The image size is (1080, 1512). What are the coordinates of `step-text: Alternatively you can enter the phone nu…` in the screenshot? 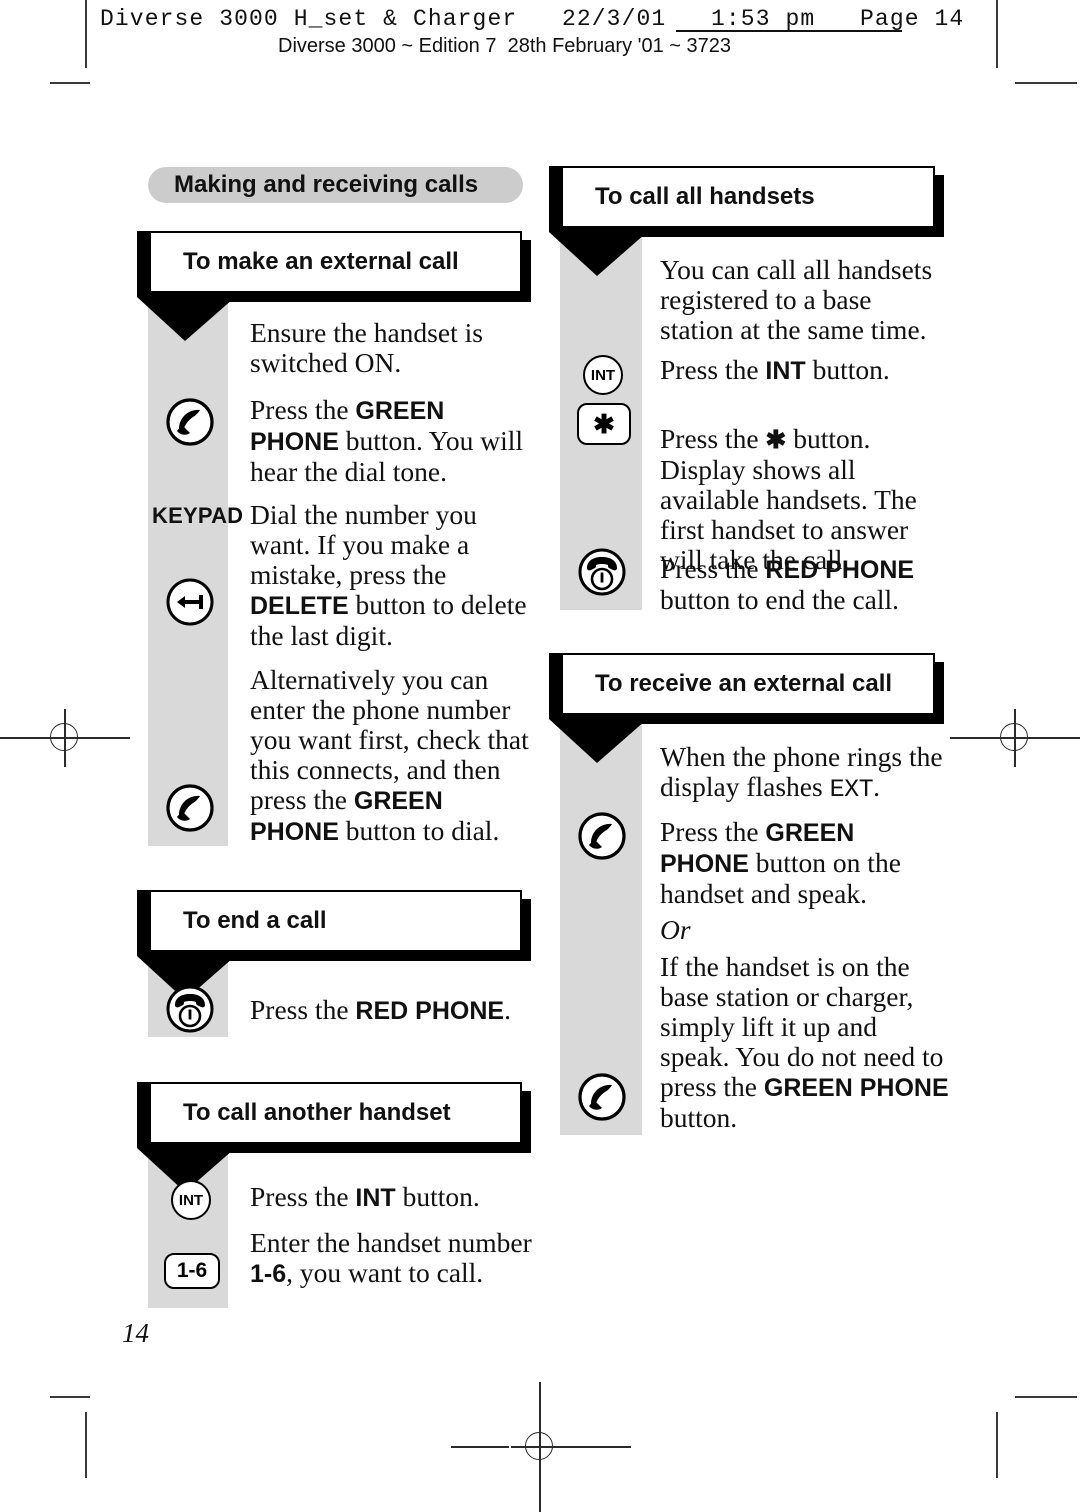 It's located at (392, 756).